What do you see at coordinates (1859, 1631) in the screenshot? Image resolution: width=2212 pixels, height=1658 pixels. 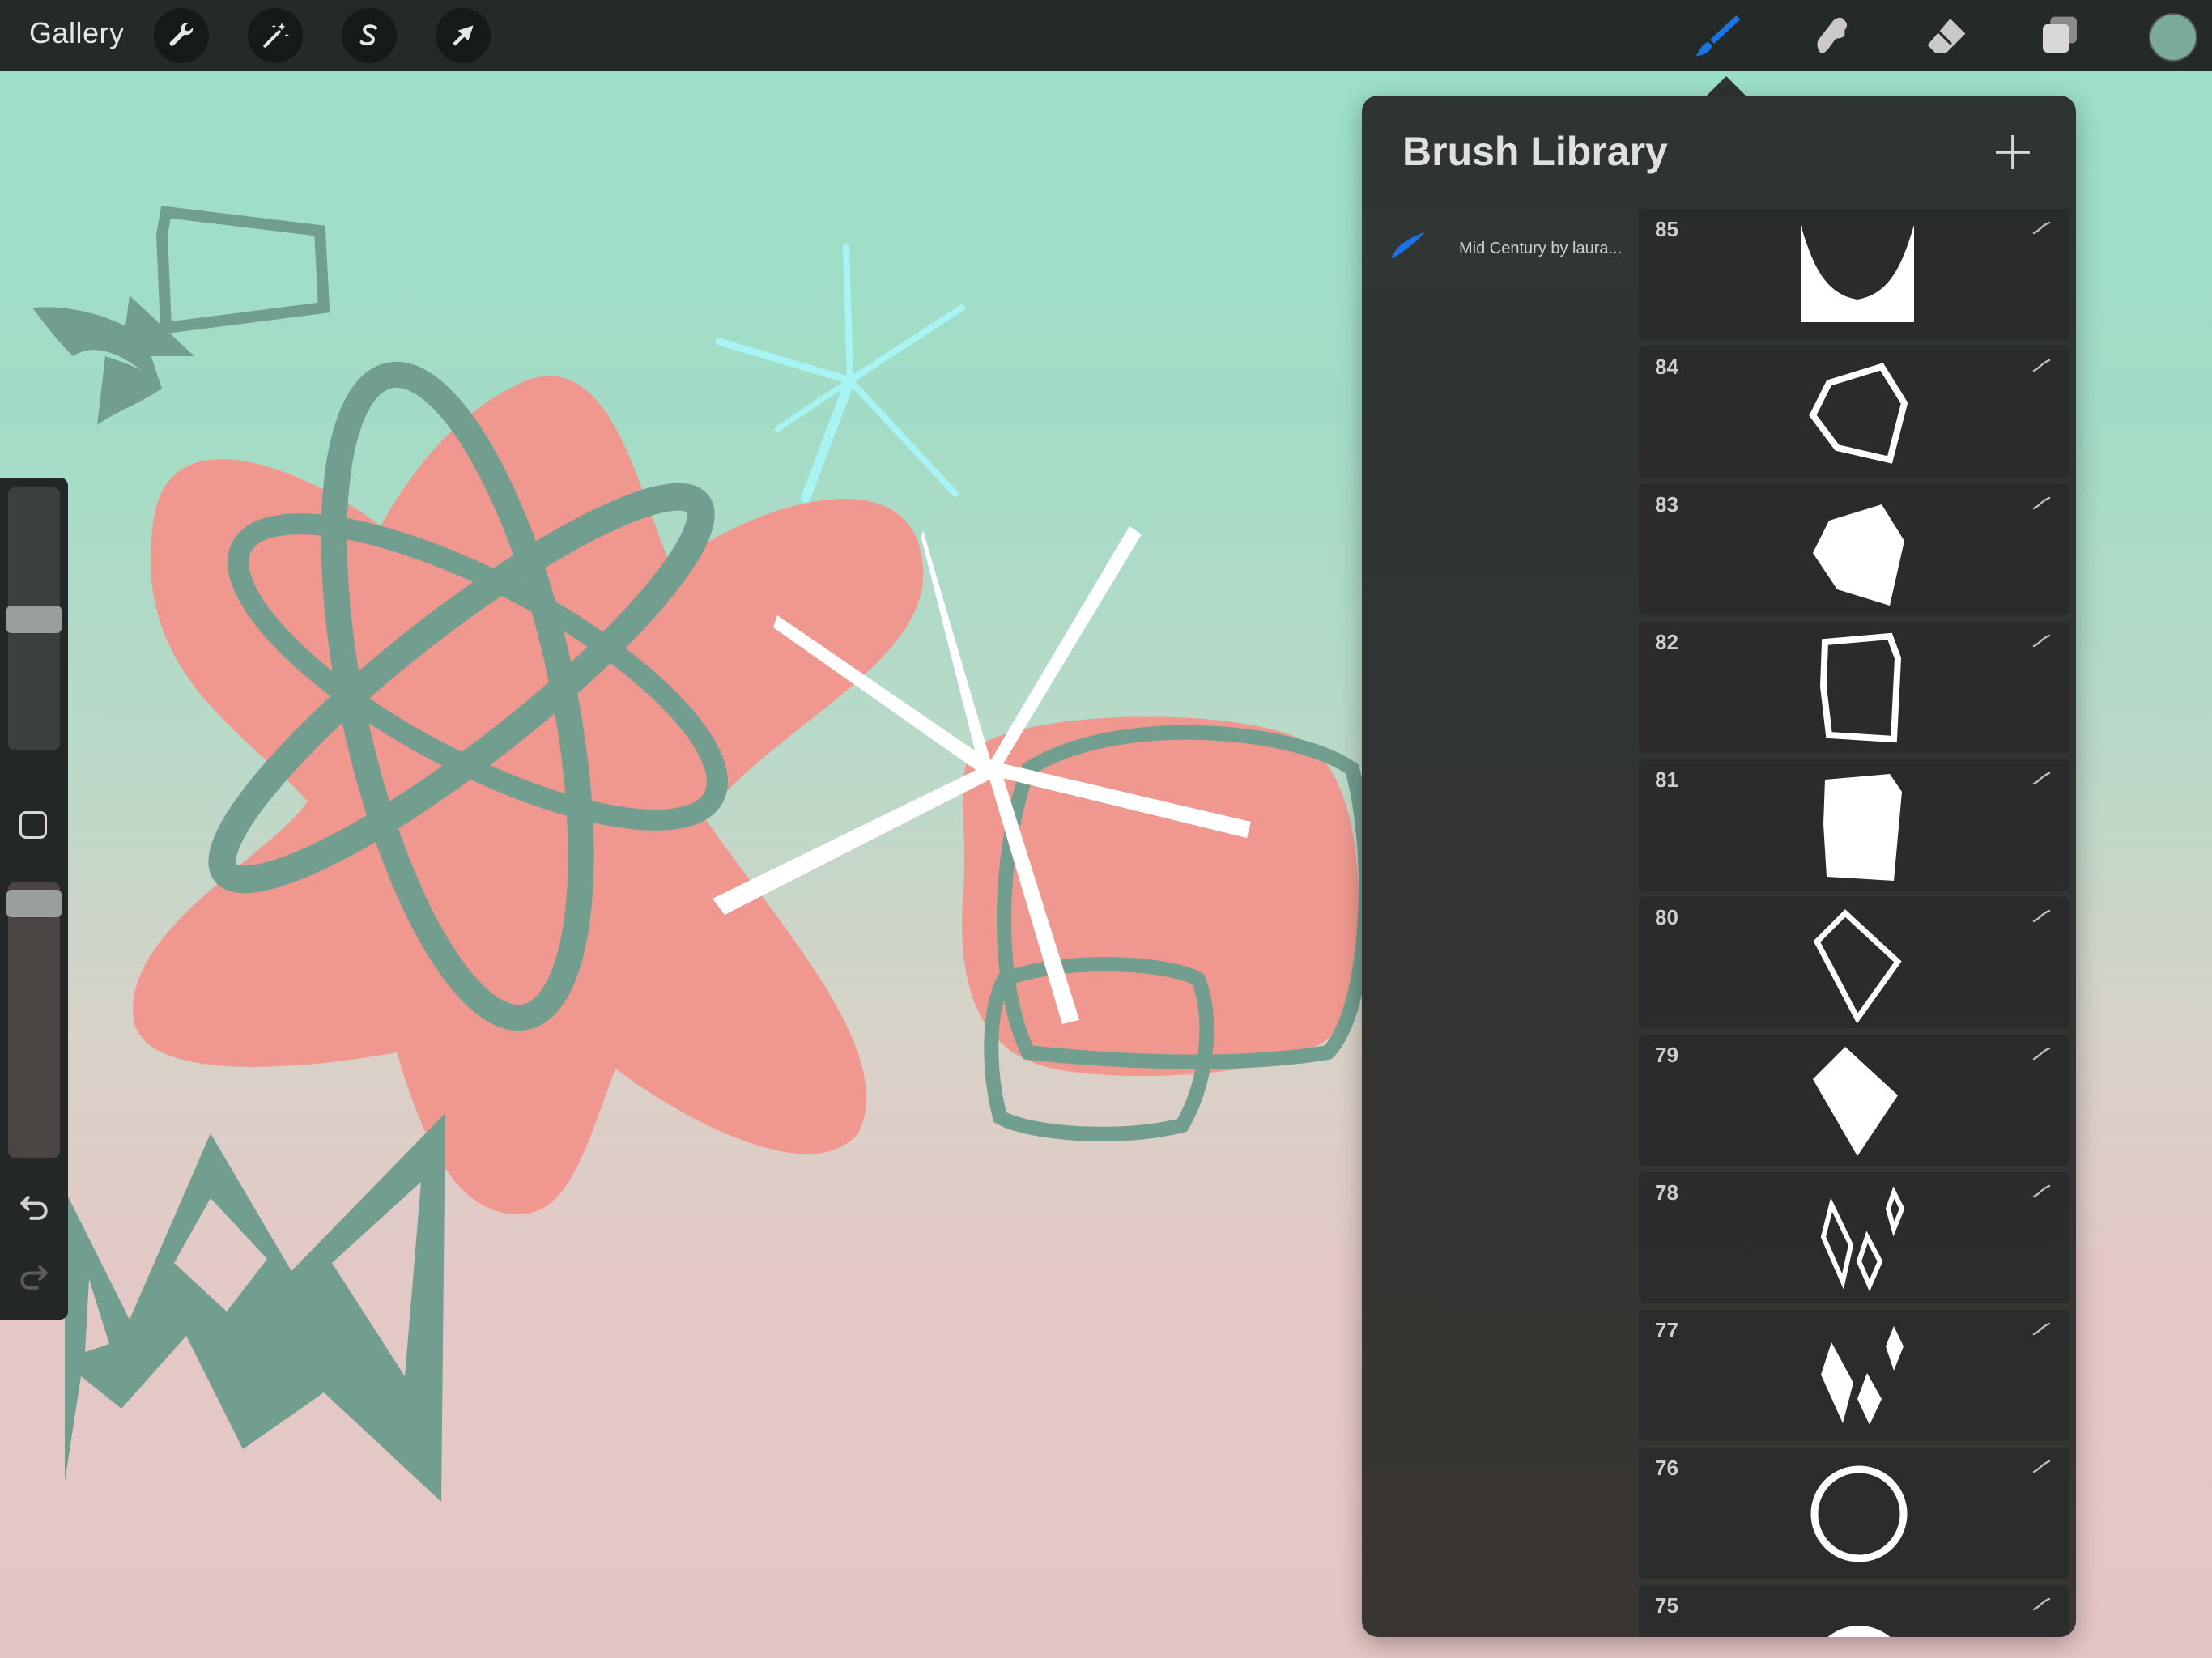 I see `brush-preview-circle-filled` at bounding box center [1859, 1631].